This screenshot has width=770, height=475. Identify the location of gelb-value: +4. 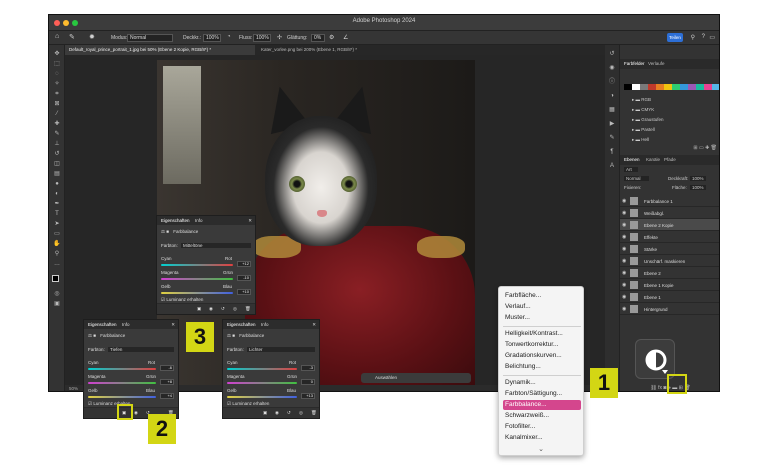
(167, 396).